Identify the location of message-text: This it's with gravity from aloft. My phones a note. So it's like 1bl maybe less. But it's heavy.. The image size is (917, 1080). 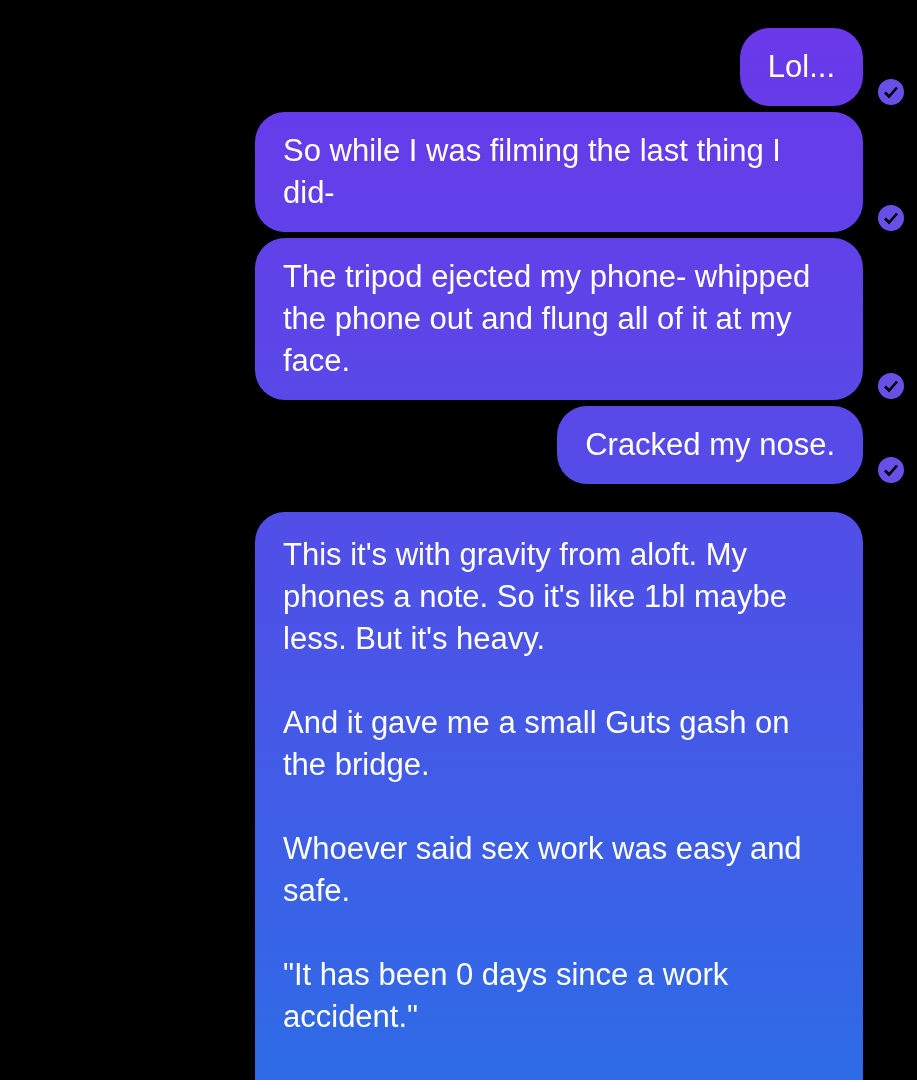
(535, 597).